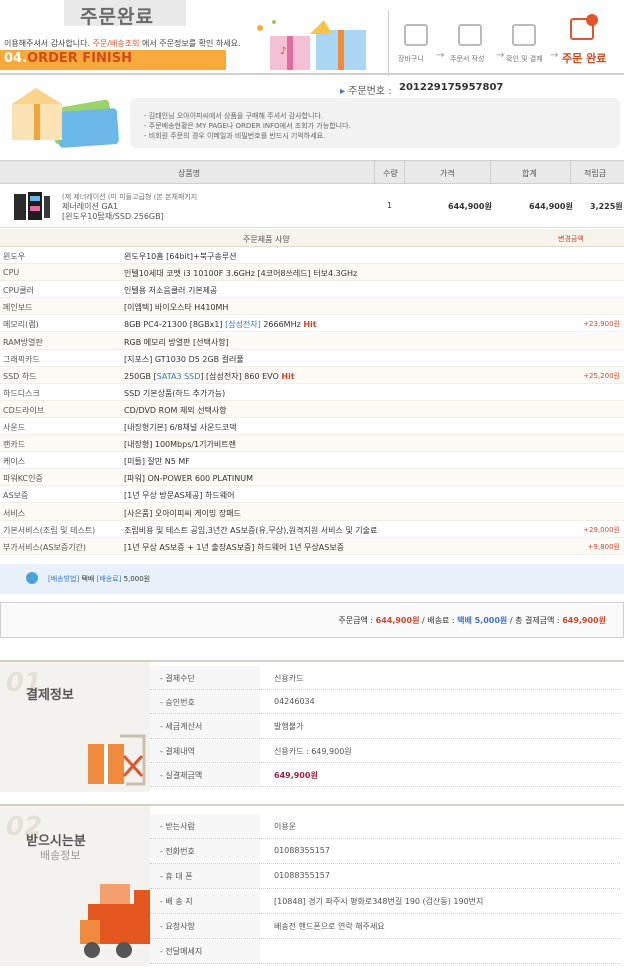 The image size is (624, 970). I want to click on truck-icon, so click(32, 578).